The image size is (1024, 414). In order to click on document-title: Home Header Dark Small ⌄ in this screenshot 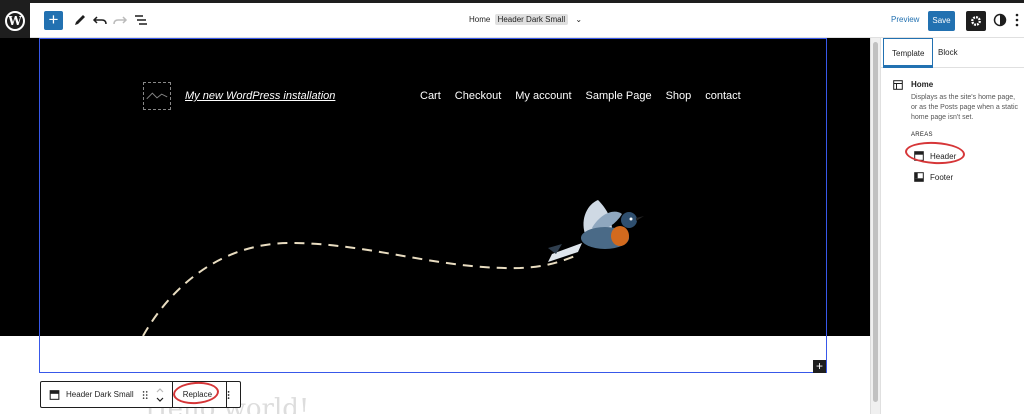, I will do `click(525, 19)`.